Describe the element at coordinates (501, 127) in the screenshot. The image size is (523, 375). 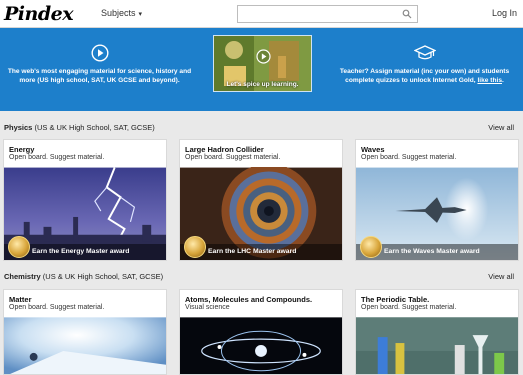
I see `view-all-physics-link: View all` at that location.